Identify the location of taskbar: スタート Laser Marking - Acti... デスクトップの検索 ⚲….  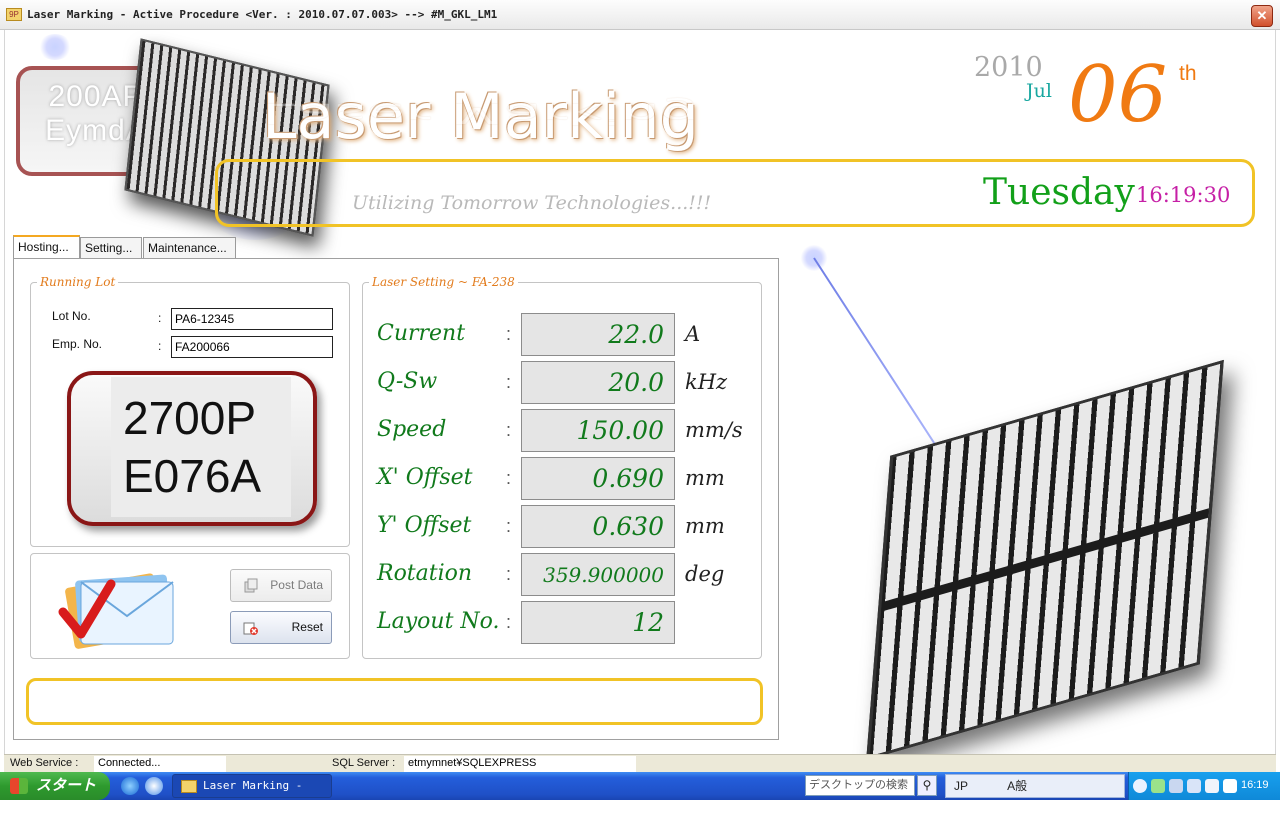
(640, 793).